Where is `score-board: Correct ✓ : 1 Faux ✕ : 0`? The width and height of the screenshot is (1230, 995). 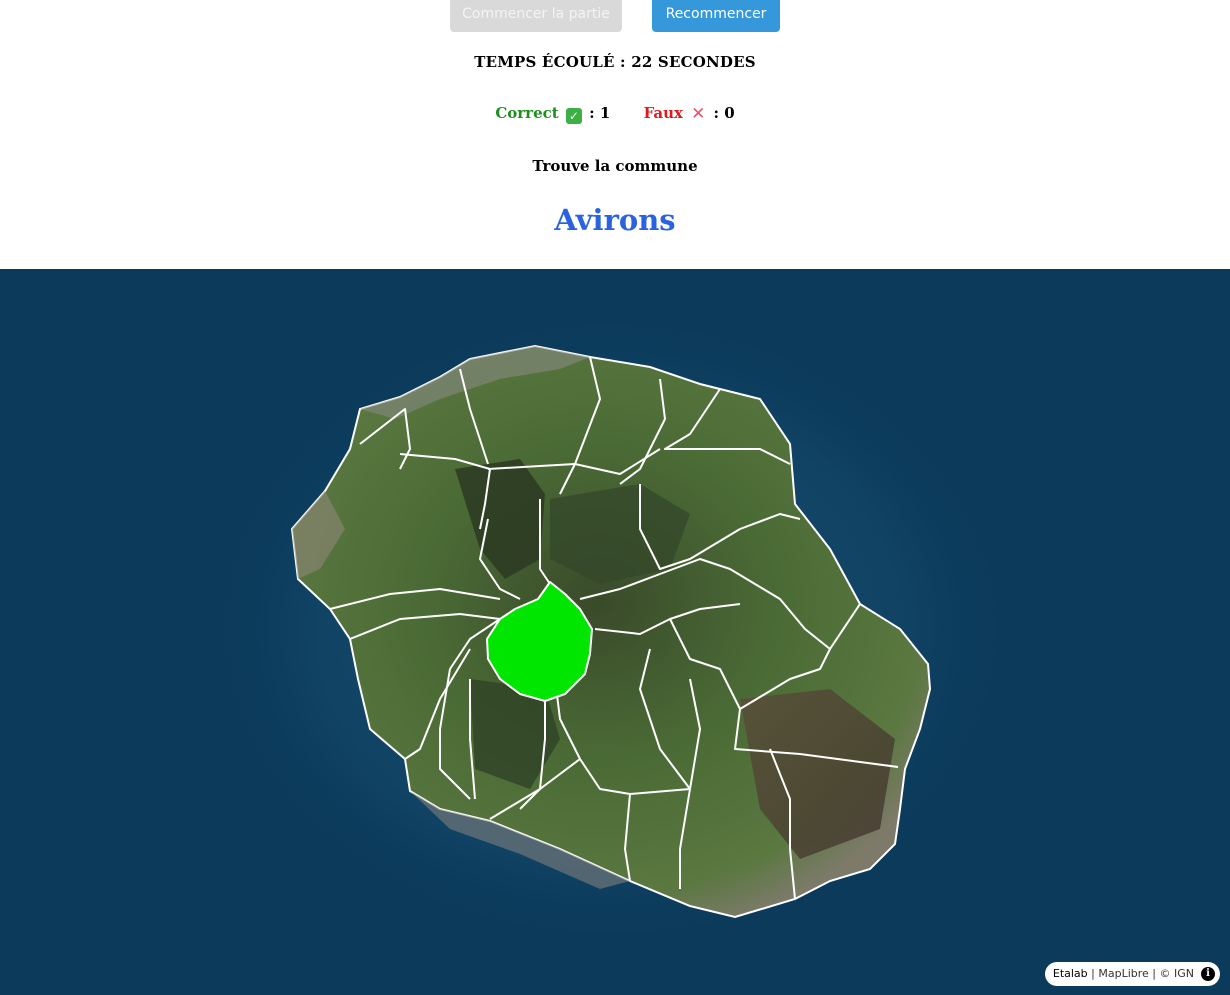
score-board: Correct ✓ : 1 Faux ✕ : 0 is located at coordinates (615, 114).